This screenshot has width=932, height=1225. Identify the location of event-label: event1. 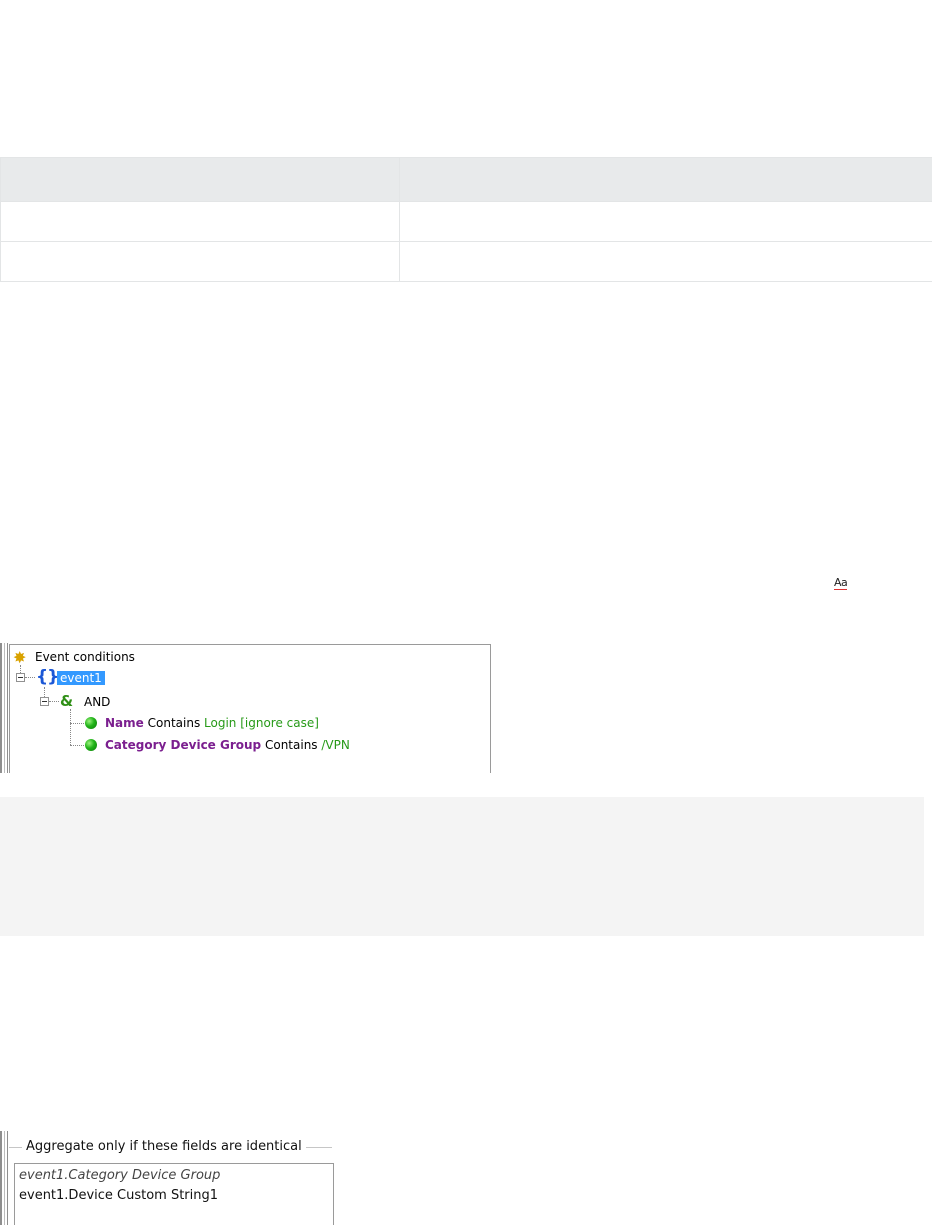
(81, 678).